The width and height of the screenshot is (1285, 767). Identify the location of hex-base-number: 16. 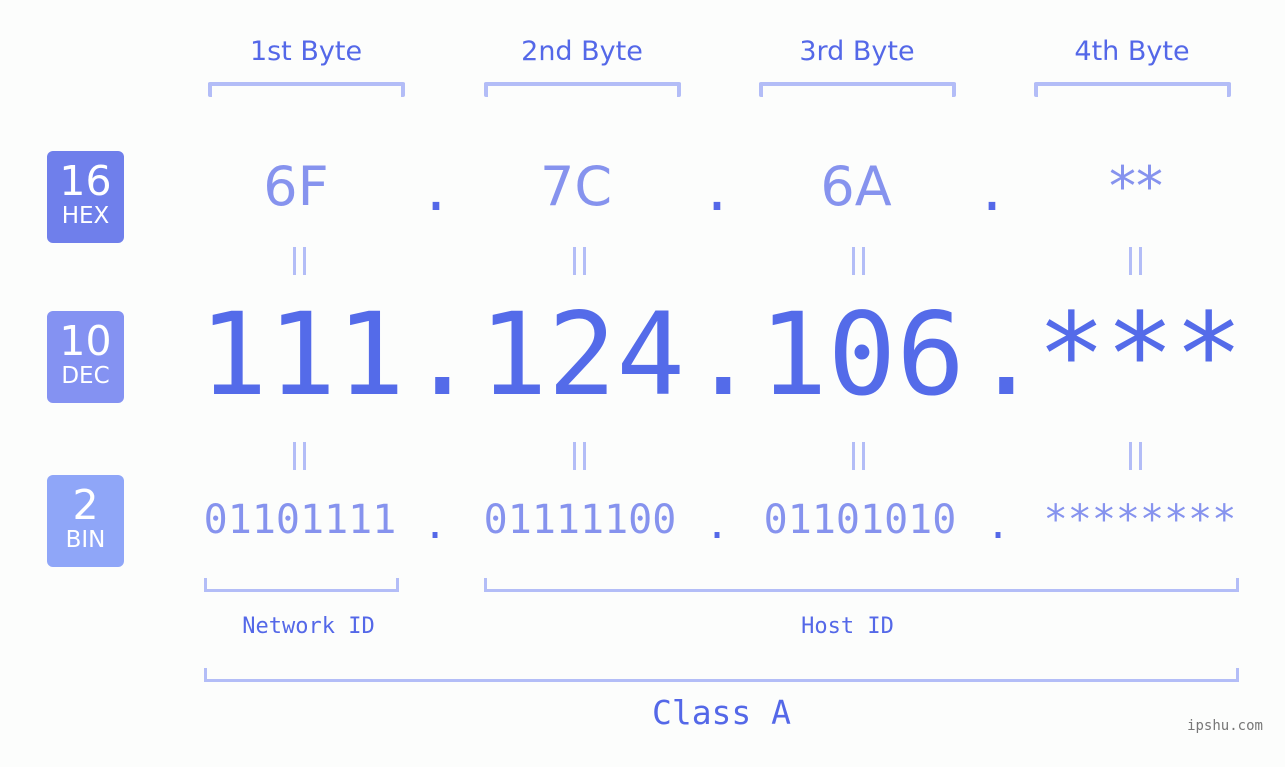
(85, 181).